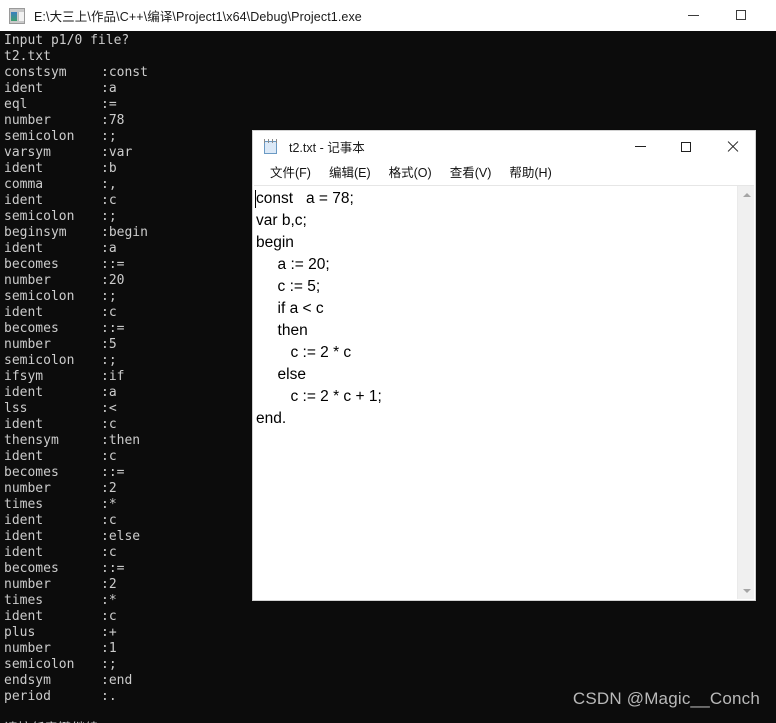 This screenshot has height=723, width=776. I want to click on console-output-line: Input p1/0 file?, so click(388, 41).